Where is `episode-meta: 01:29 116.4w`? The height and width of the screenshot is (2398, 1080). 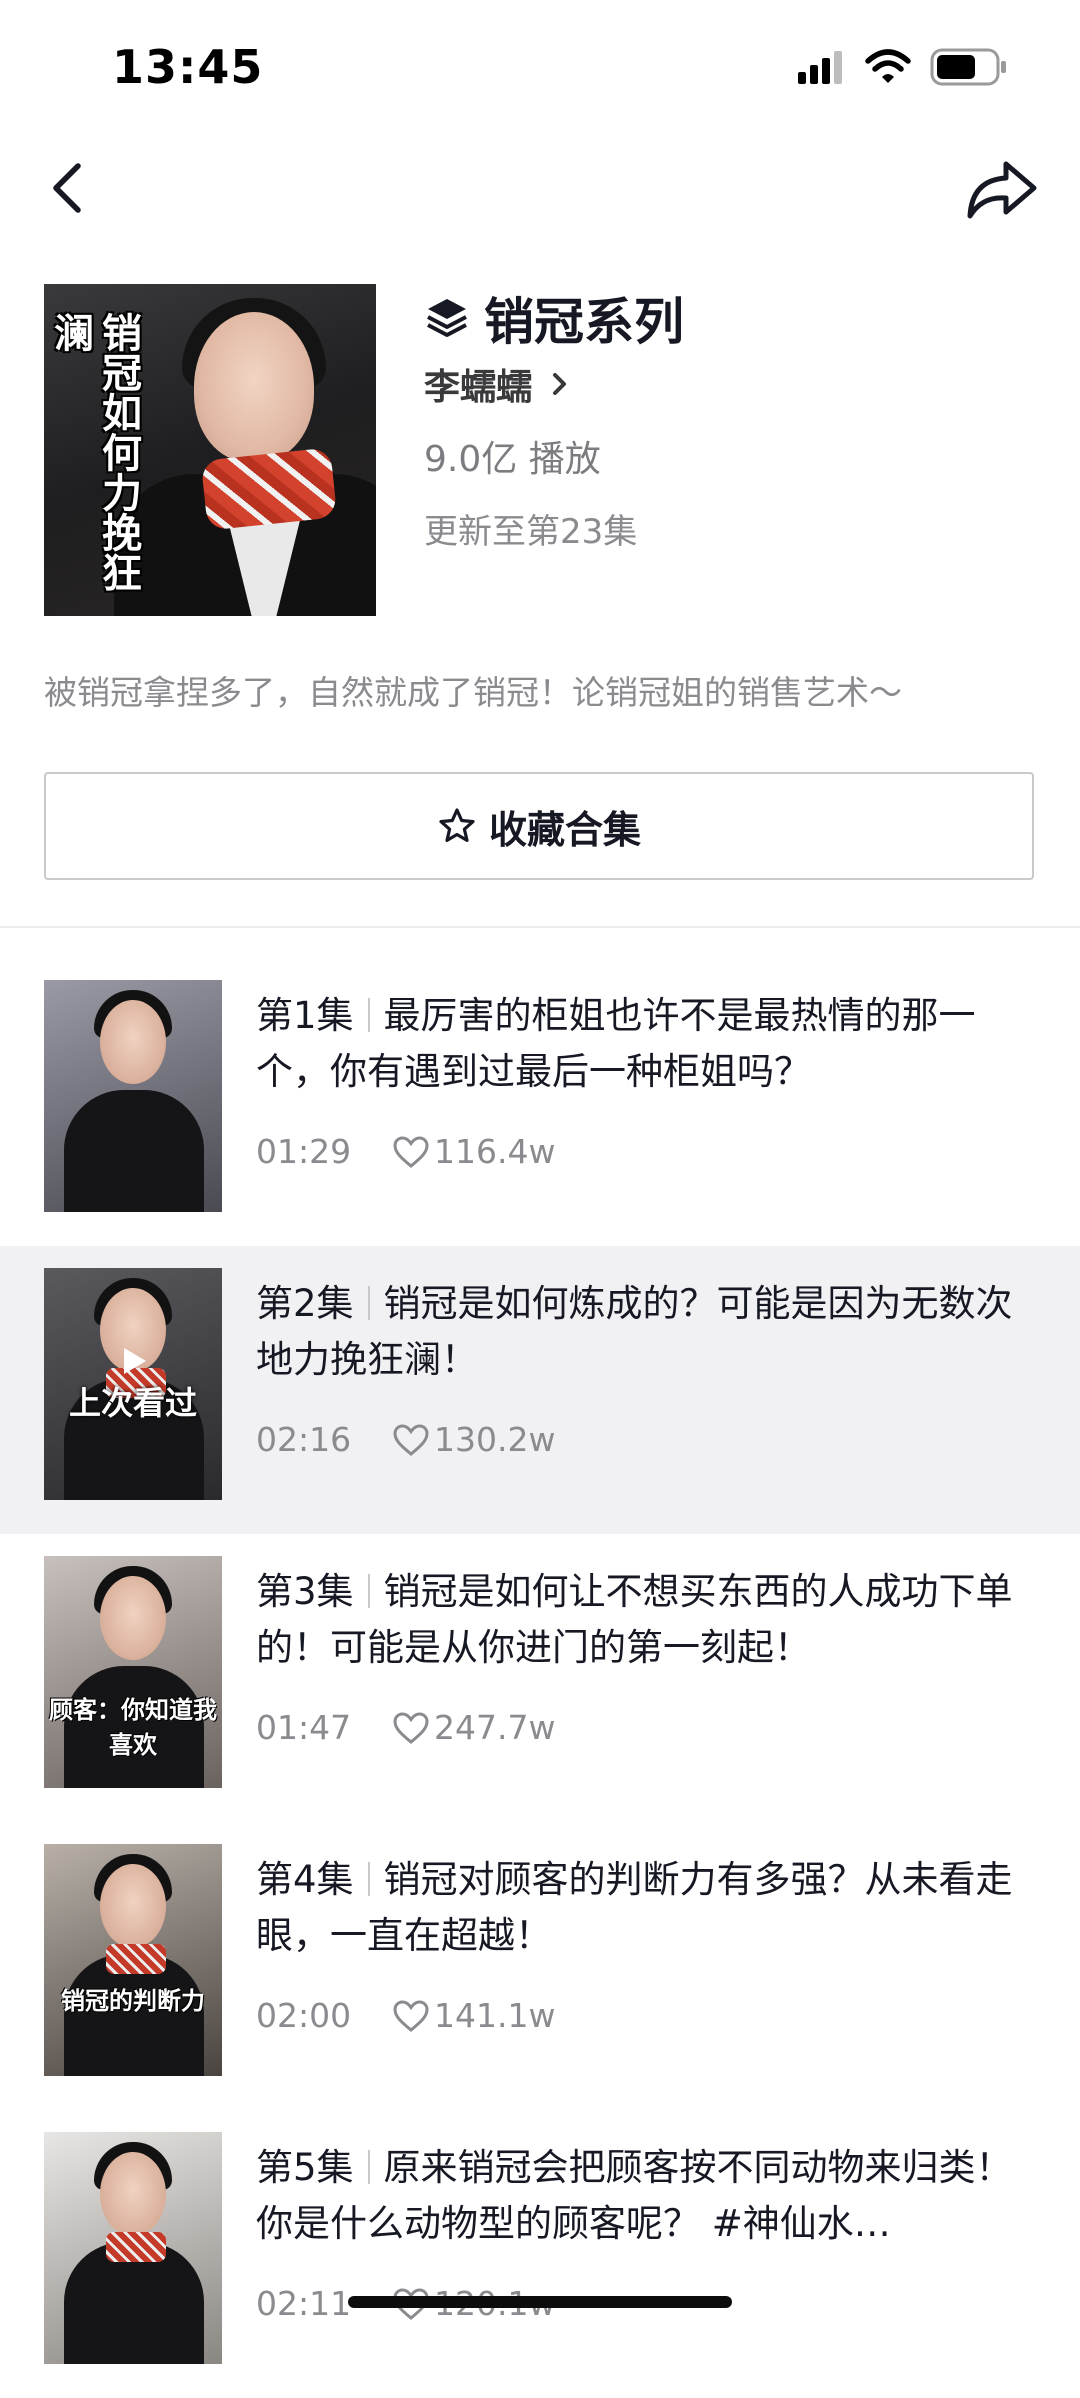
episode-meta: 01:29 116.4w is located at coordinates (405, 1151).